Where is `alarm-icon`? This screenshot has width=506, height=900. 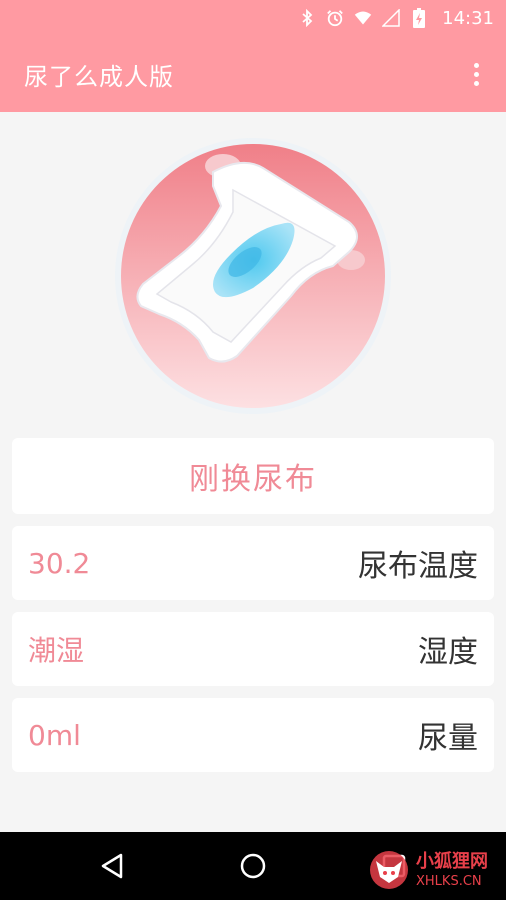
alarm-icon is located at coordinates (335, 18).